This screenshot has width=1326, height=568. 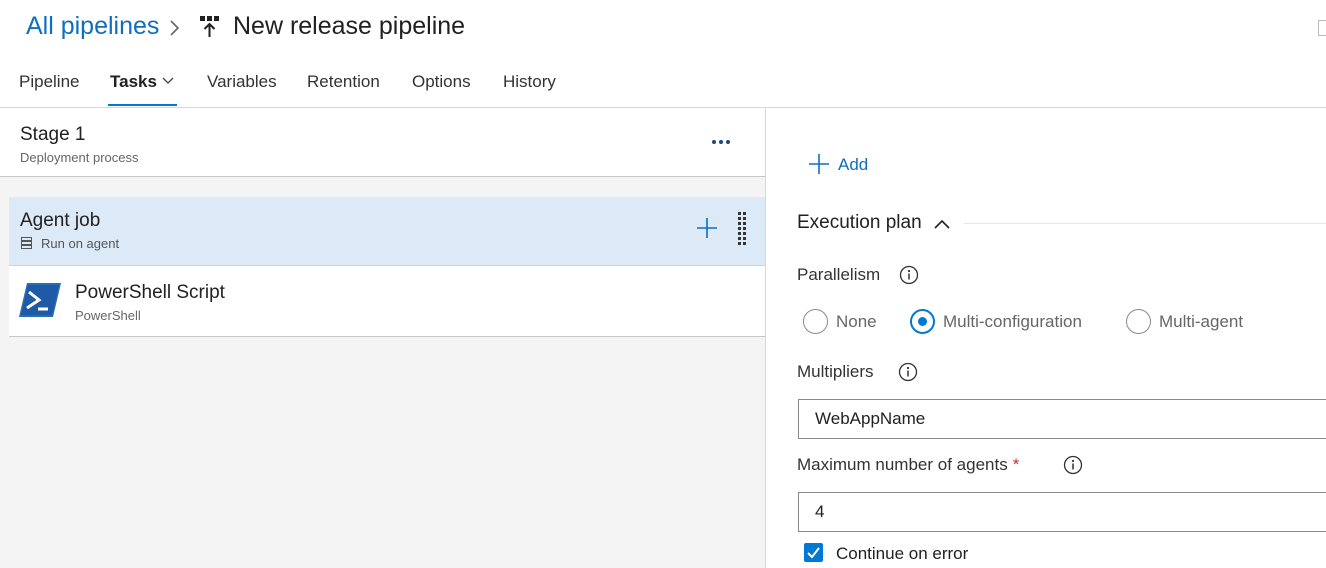 I want to click on more-options-button, so click(x=722, y=141).